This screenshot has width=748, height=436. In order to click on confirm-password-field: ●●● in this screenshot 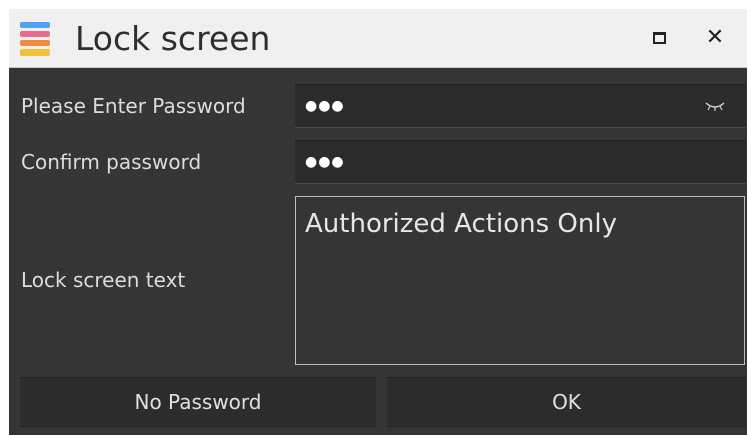, I will do `click(520, 162)`.